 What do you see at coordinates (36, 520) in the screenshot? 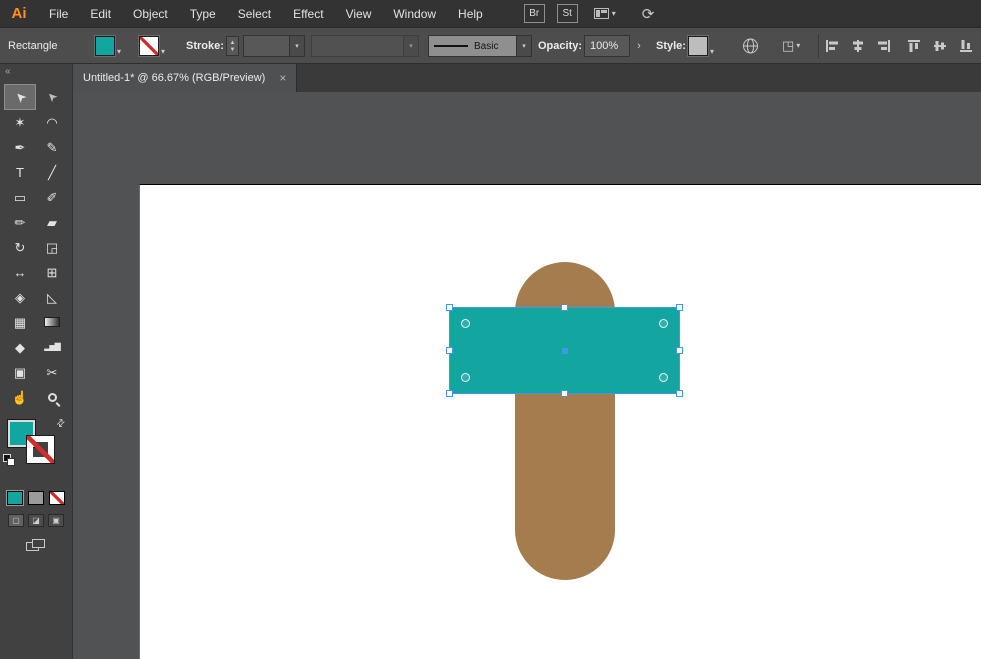
I see `draw-behind-button: ◪` at bounding box center [36, 520].